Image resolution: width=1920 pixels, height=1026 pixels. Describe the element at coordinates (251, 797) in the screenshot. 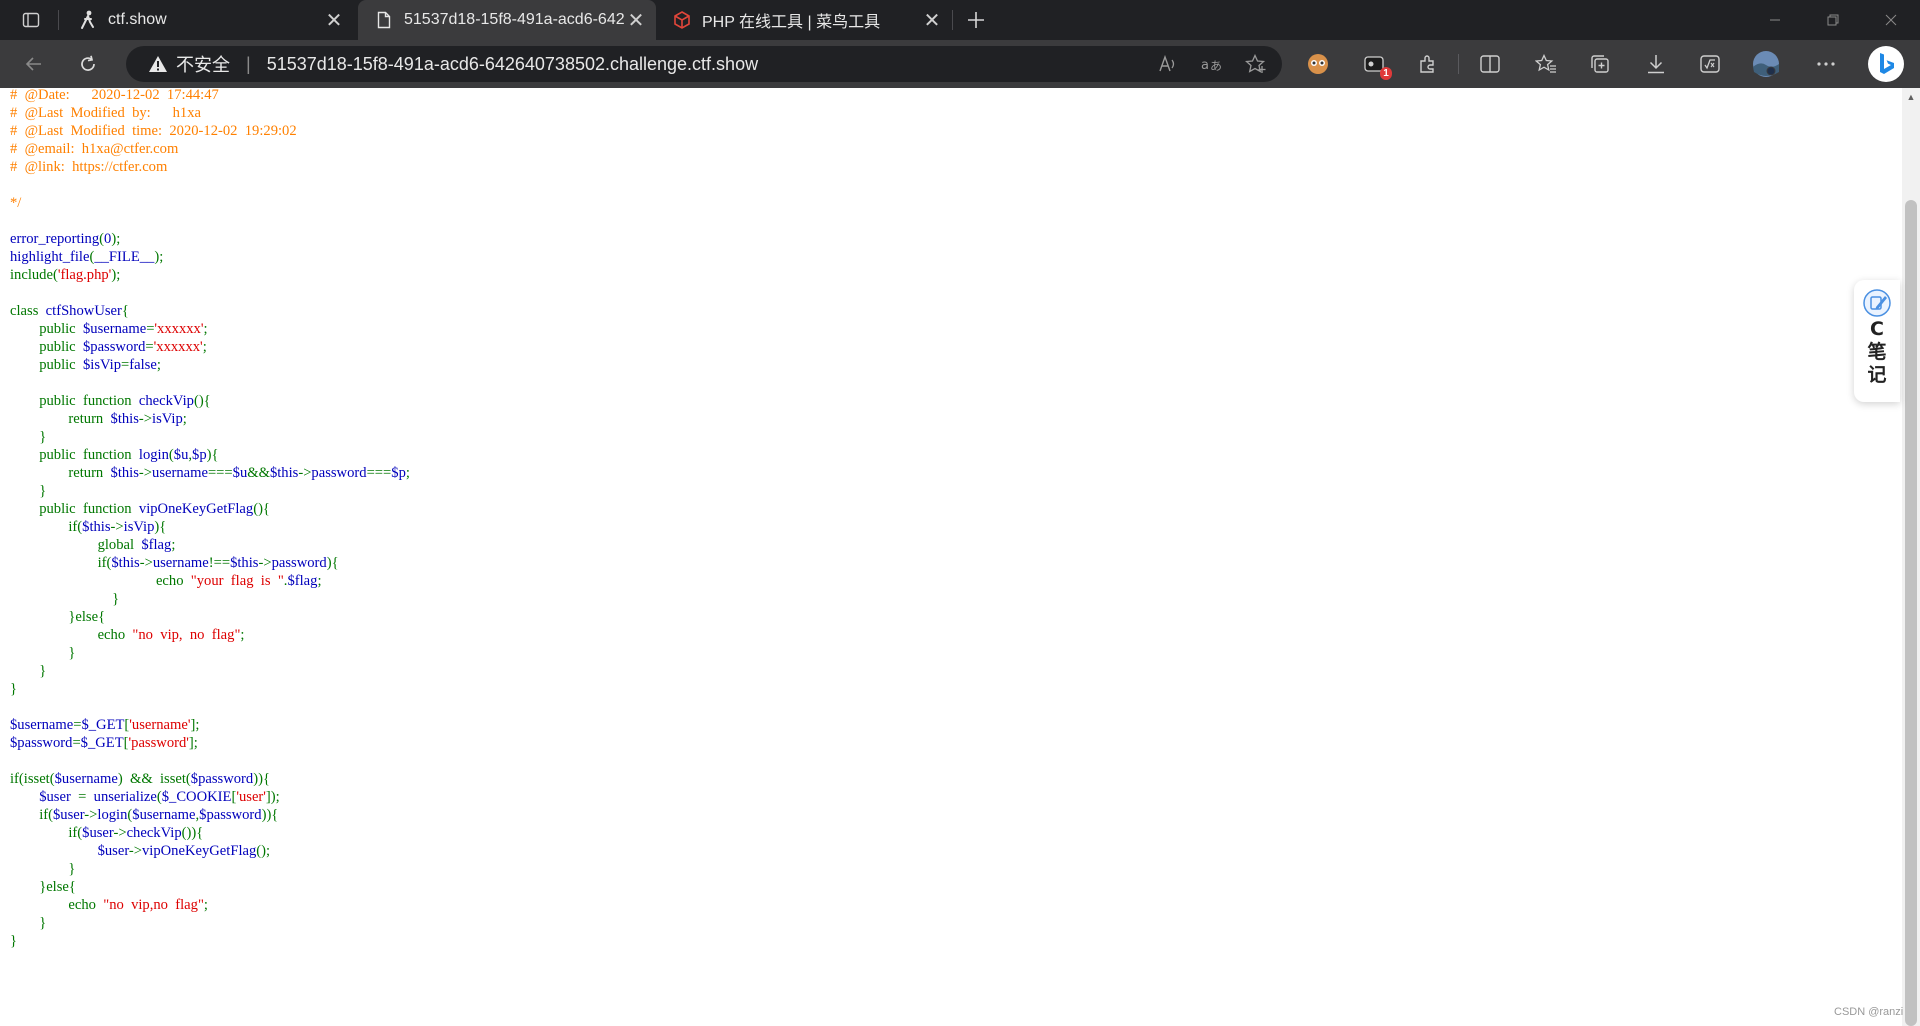

I see `code-token: 'user'` at that location.